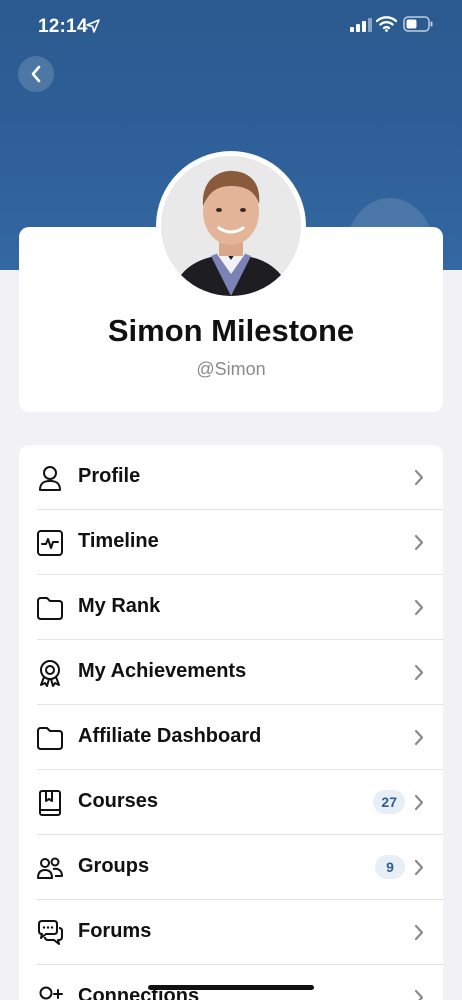 The image size is (462, 1000). What do you see at coordinates (118, 541) in the screenshot?
I see `menu-item-label: Timeline` at bounding box center [118, 541].